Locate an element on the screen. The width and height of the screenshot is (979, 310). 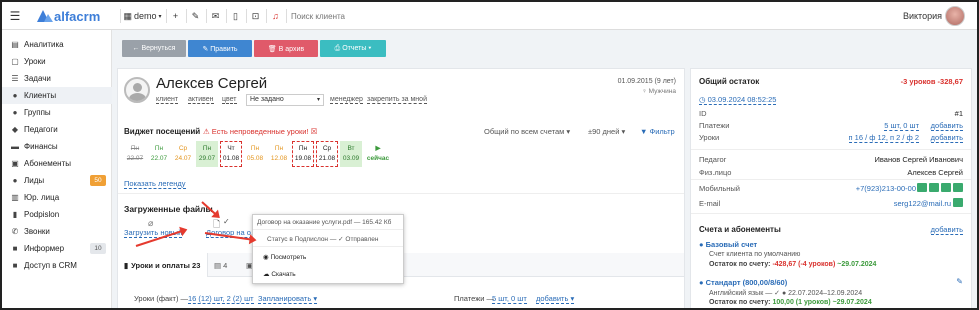
person-value: Алексев Сергей is located at coordinates (935, 172).